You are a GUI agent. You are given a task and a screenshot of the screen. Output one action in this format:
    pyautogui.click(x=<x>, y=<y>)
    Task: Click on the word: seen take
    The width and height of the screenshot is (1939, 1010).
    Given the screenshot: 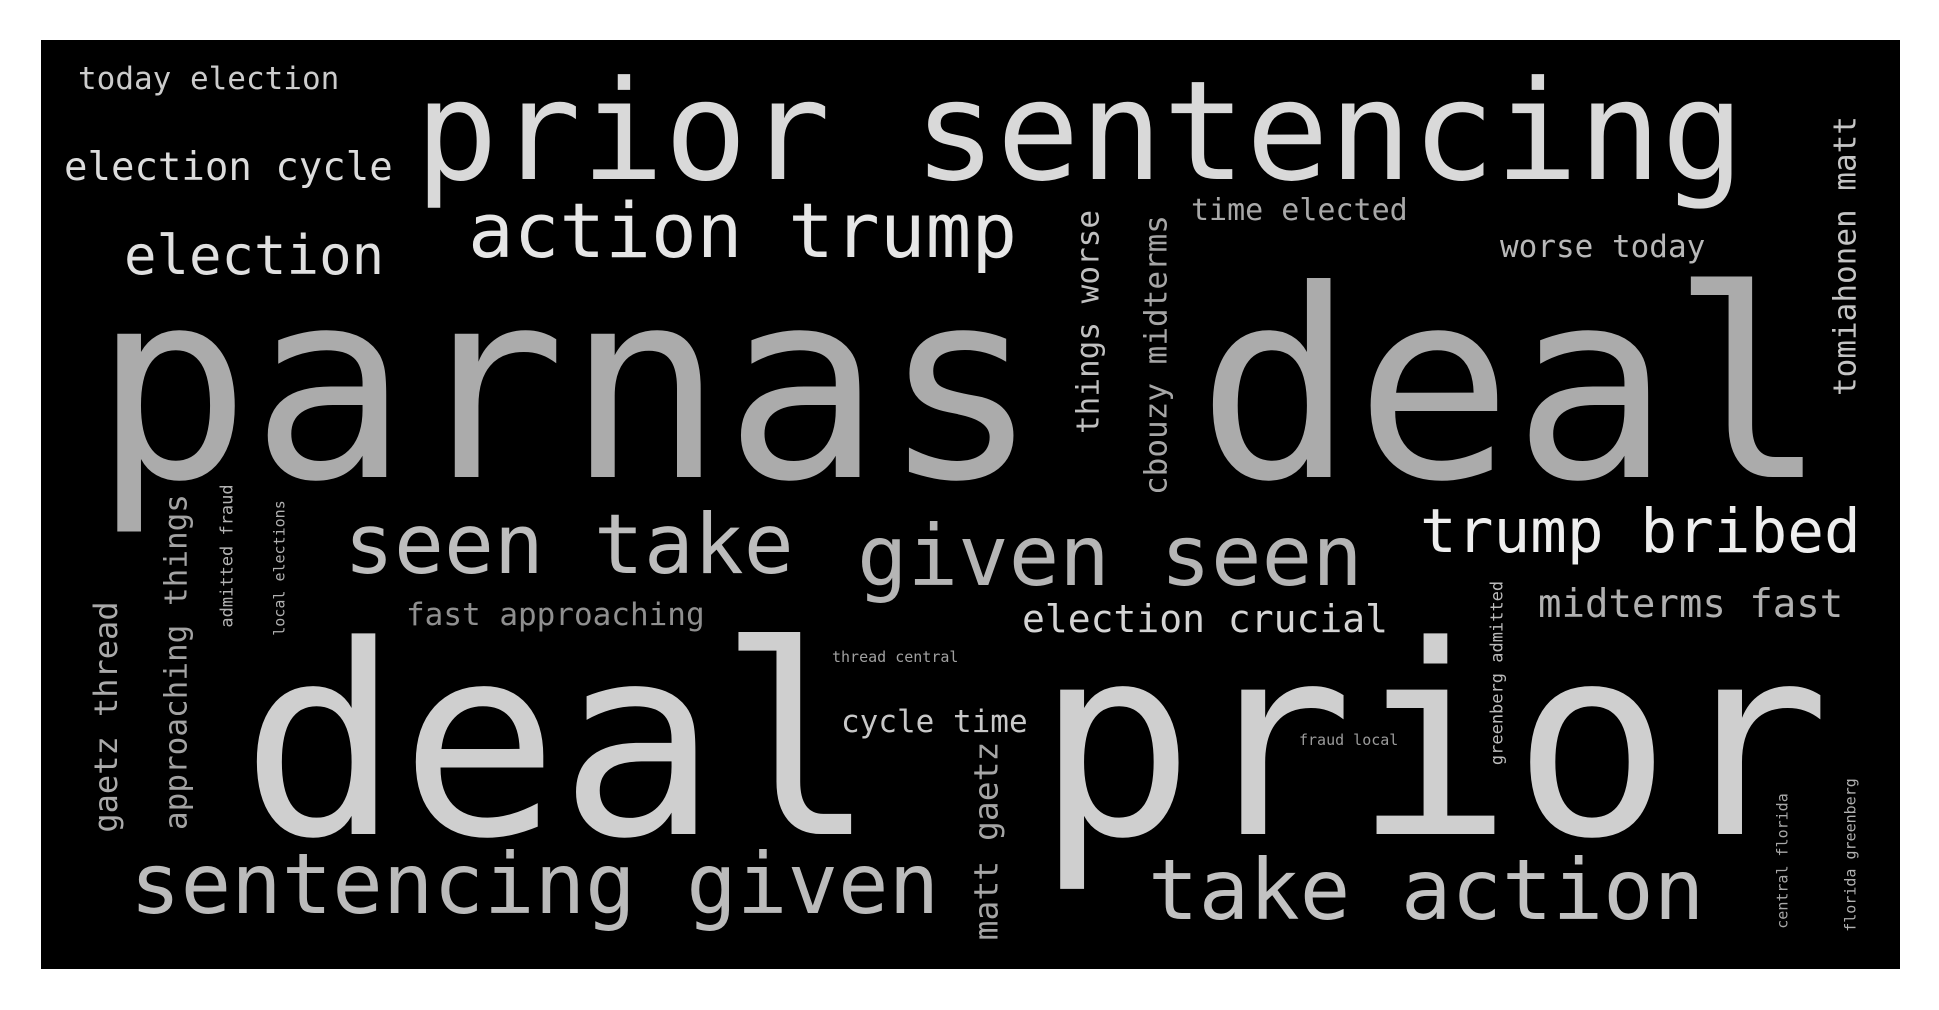 What is the action you would take?
    pyautogui.click(x=569, y=544)
    